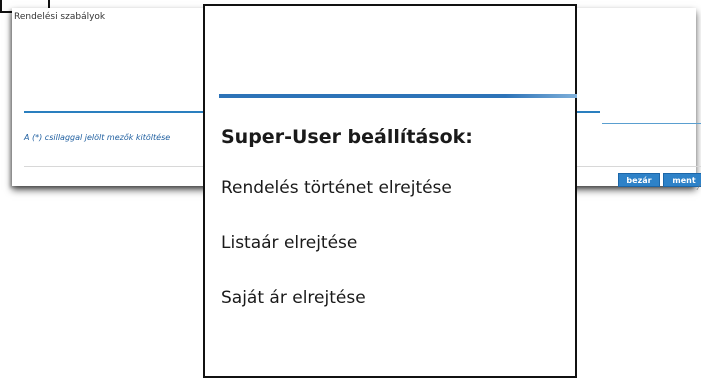 The height and width of the screenshot is (383, 701). I want to click on close-button: bezár, so click(639, 180).